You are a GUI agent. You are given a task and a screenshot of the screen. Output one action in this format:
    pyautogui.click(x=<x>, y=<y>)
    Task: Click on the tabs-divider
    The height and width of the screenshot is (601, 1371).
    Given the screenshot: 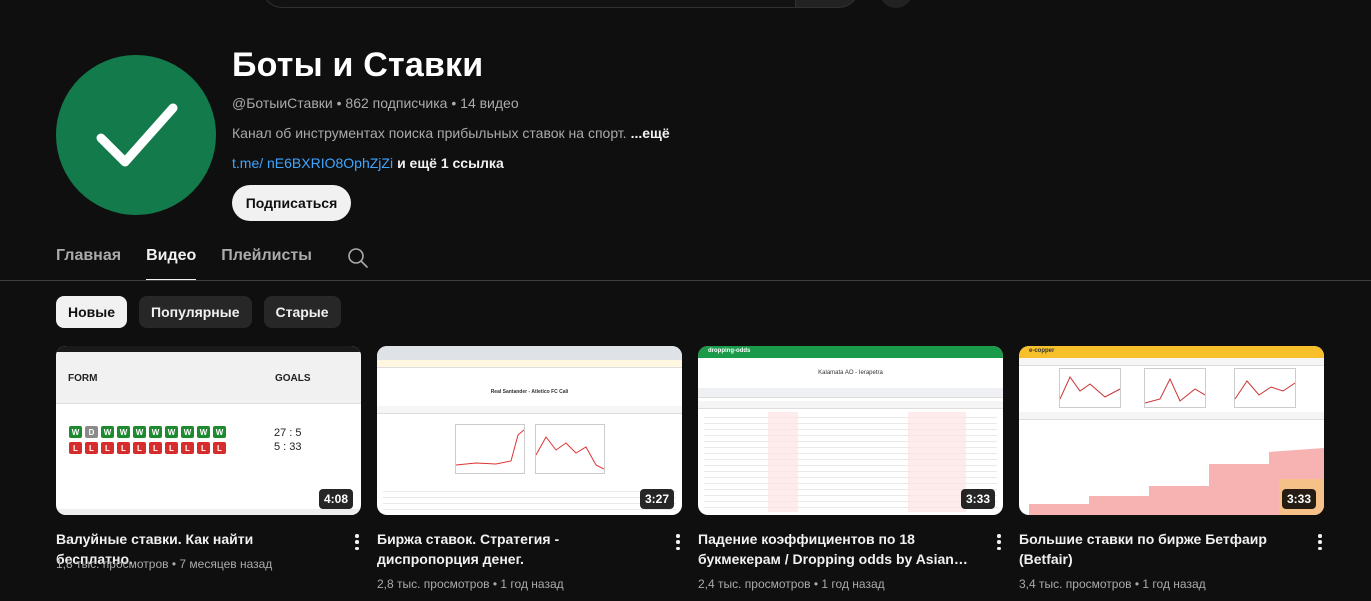 What is the action you would take?
    pyautogui.click(x=685, y=280)
    